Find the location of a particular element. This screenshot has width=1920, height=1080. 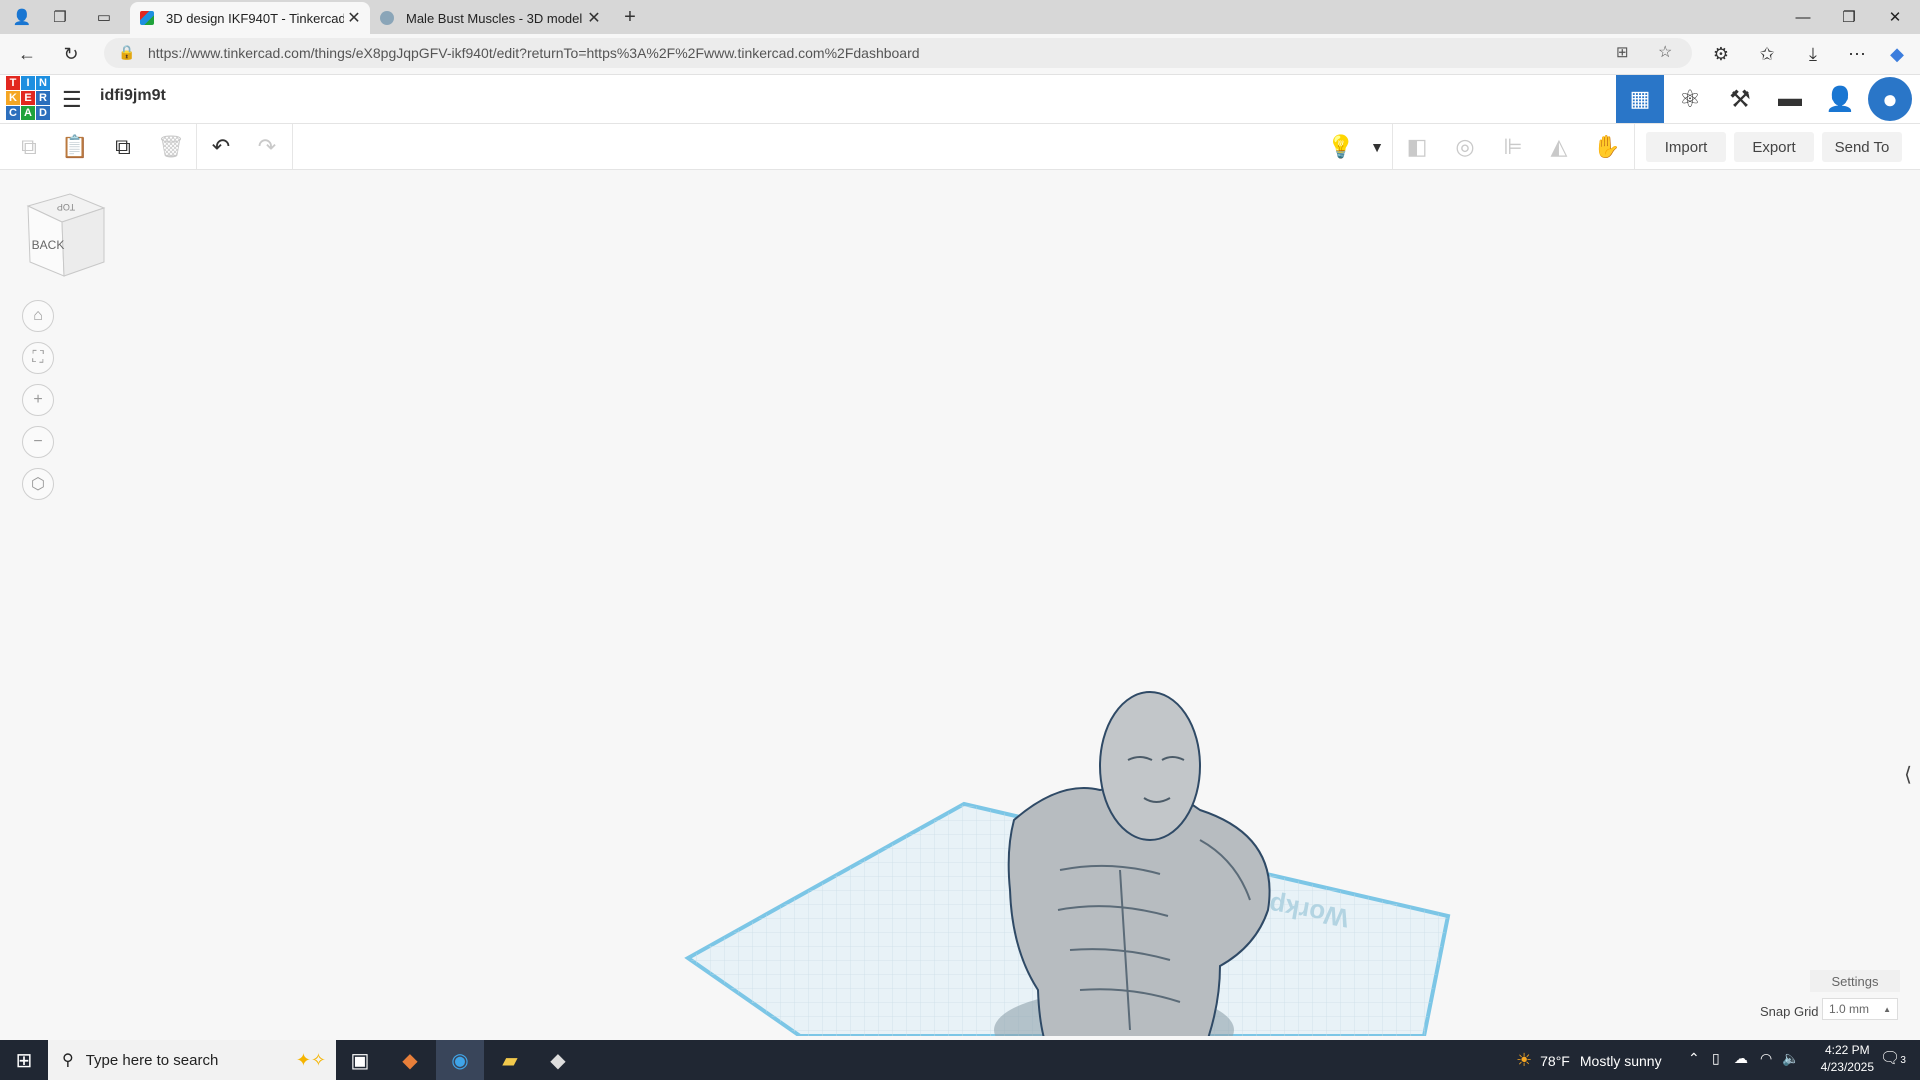

export-button: Export is located at coordinates (1774, 147).